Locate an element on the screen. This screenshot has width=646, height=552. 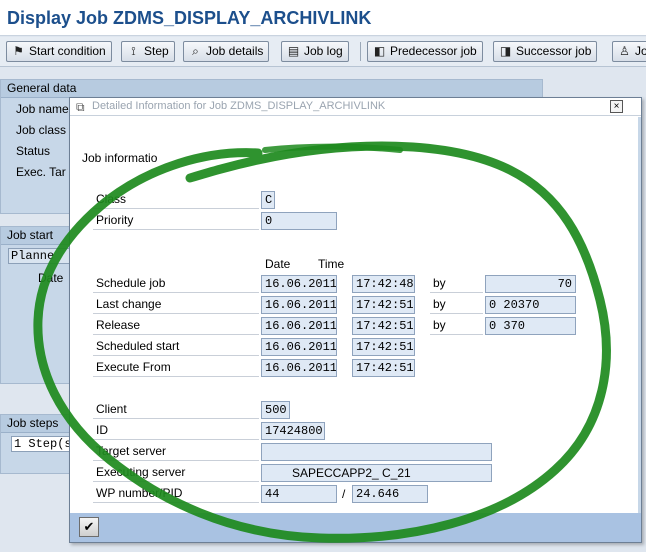
job-details-label: Job details is located at coordinates (235, 51).